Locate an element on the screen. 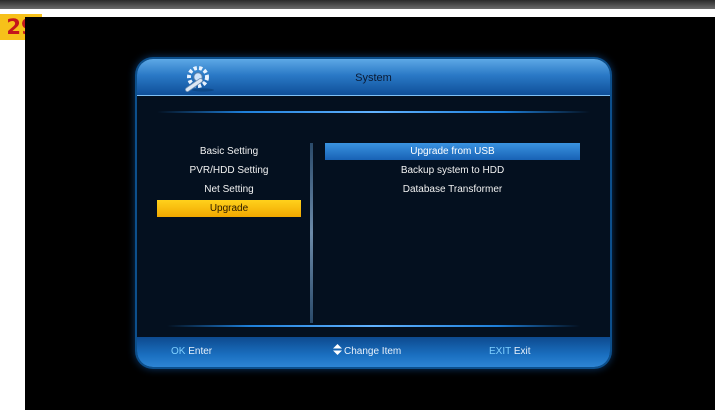 This screenshot has height=410, width=715. footer-change-hint: Change Item is located at coordinates (367, 352).